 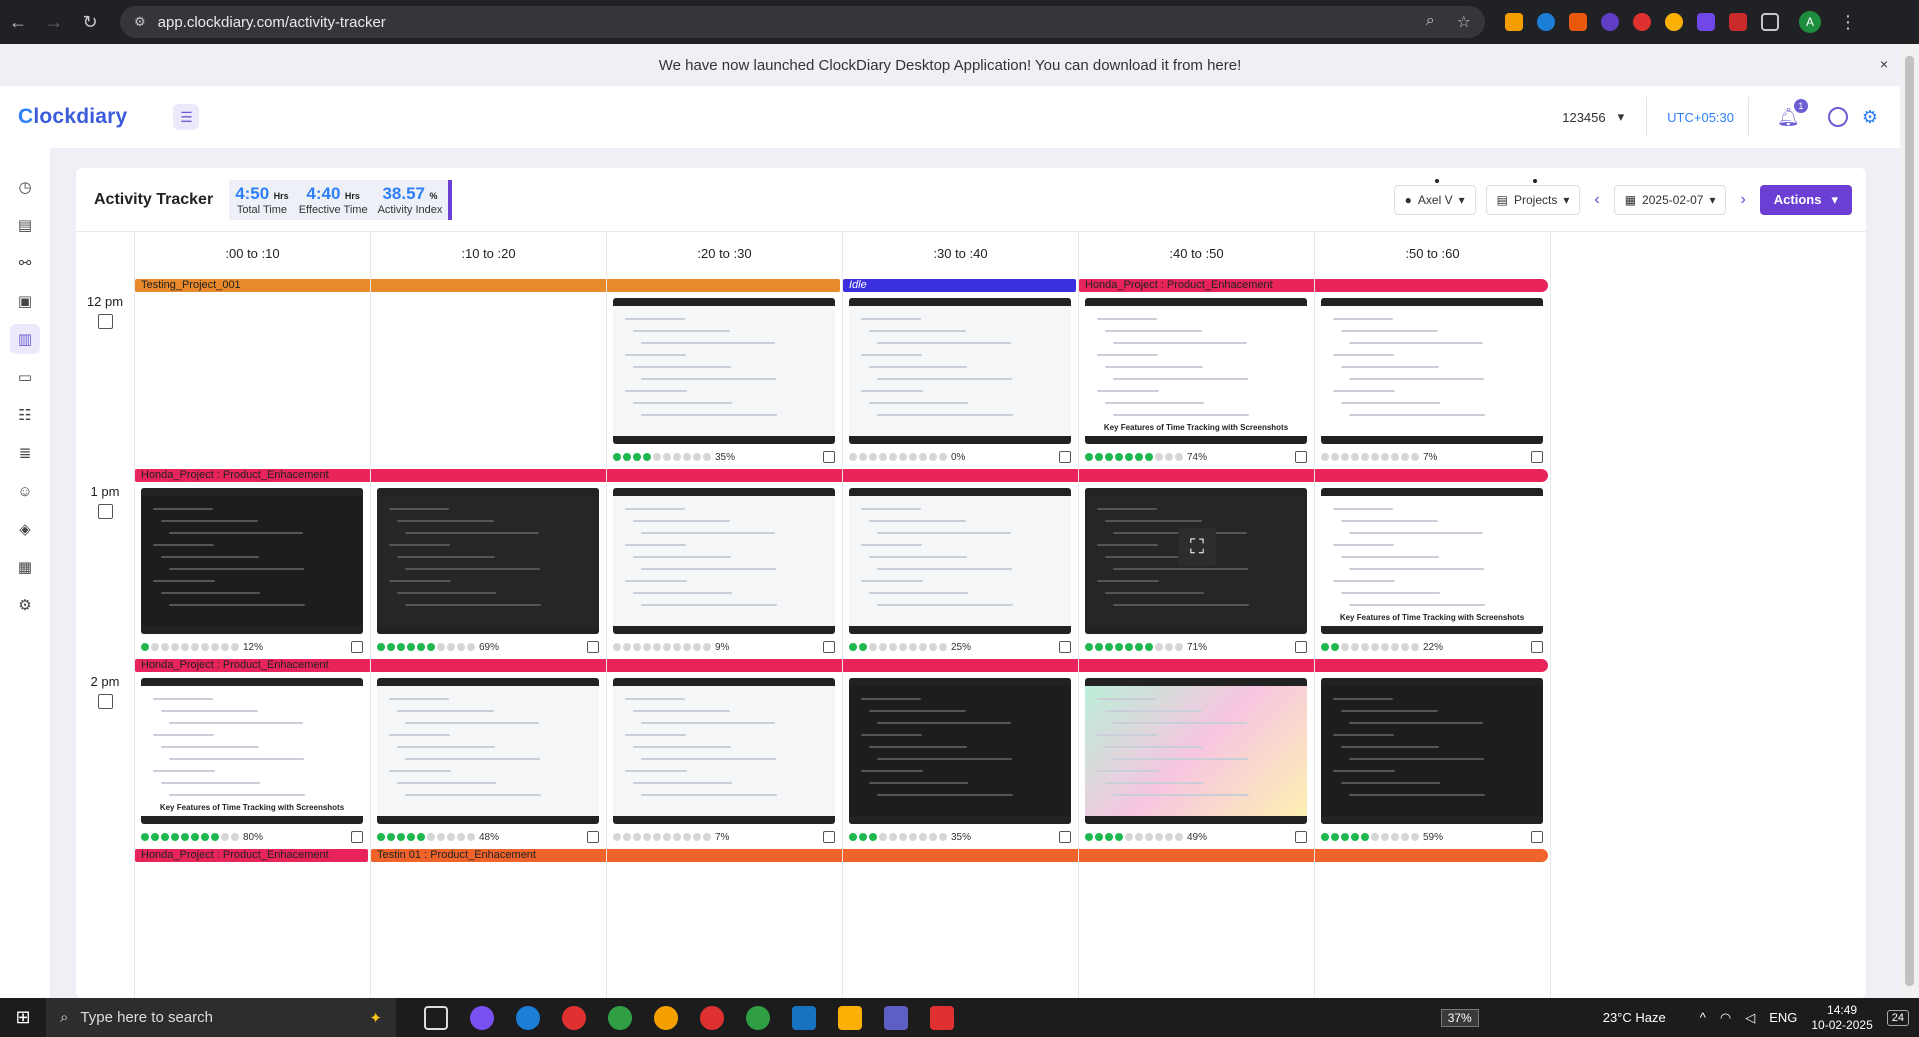 What do you see at coordinates (251, 855) in the screenshot?
I see `project-bar: Honda_Project : Product_Enhacement` at bounding box center [251, 855].